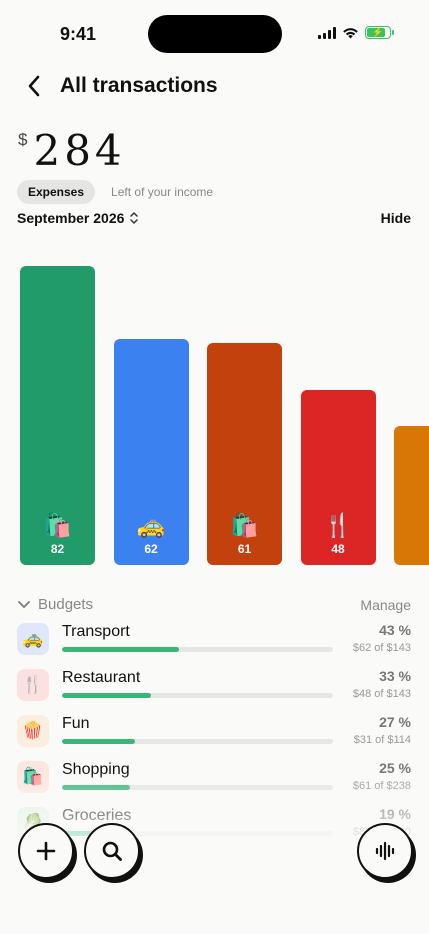 This screenshot has height=934, width=429. I want to click on search-icon, so click(112, 851).